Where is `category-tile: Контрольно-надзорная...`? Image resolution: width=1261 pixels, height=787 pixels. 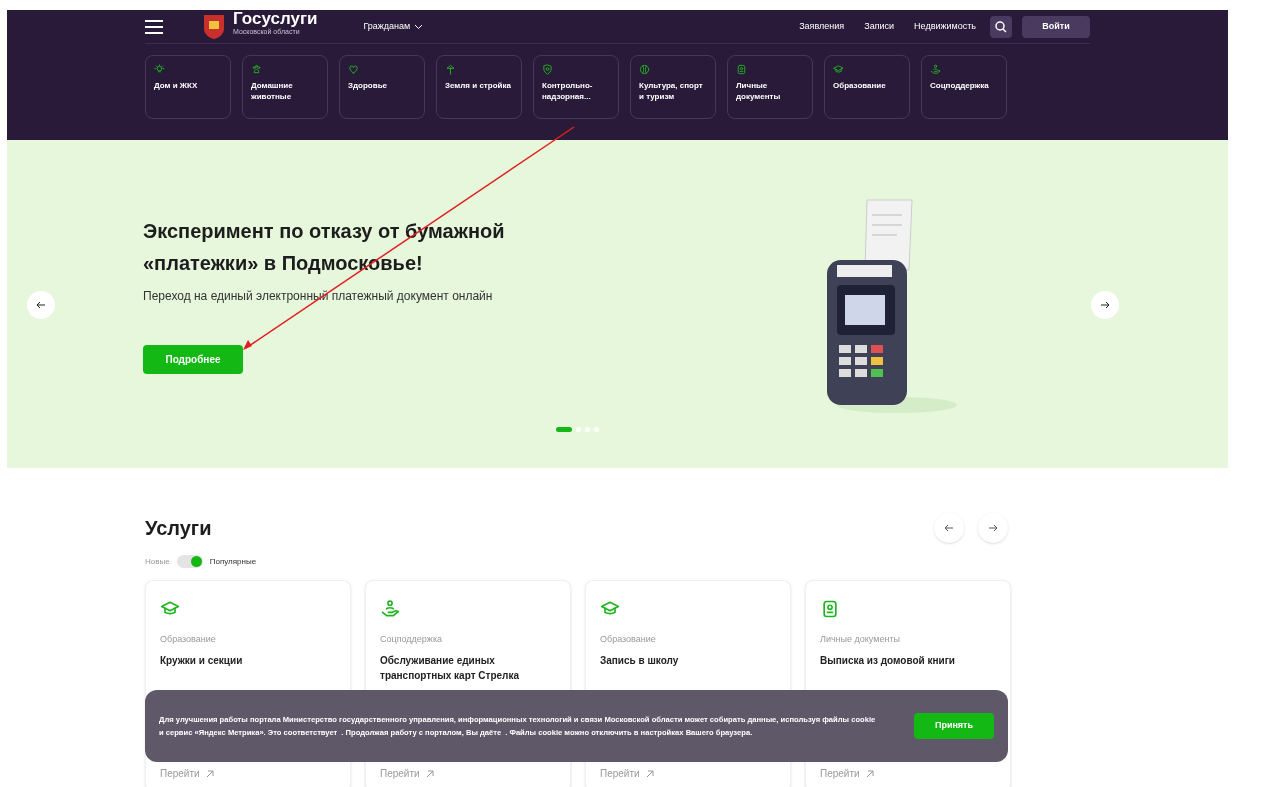
category-tile: Контрольно-надзорная... is located at coordinates (576, 87).